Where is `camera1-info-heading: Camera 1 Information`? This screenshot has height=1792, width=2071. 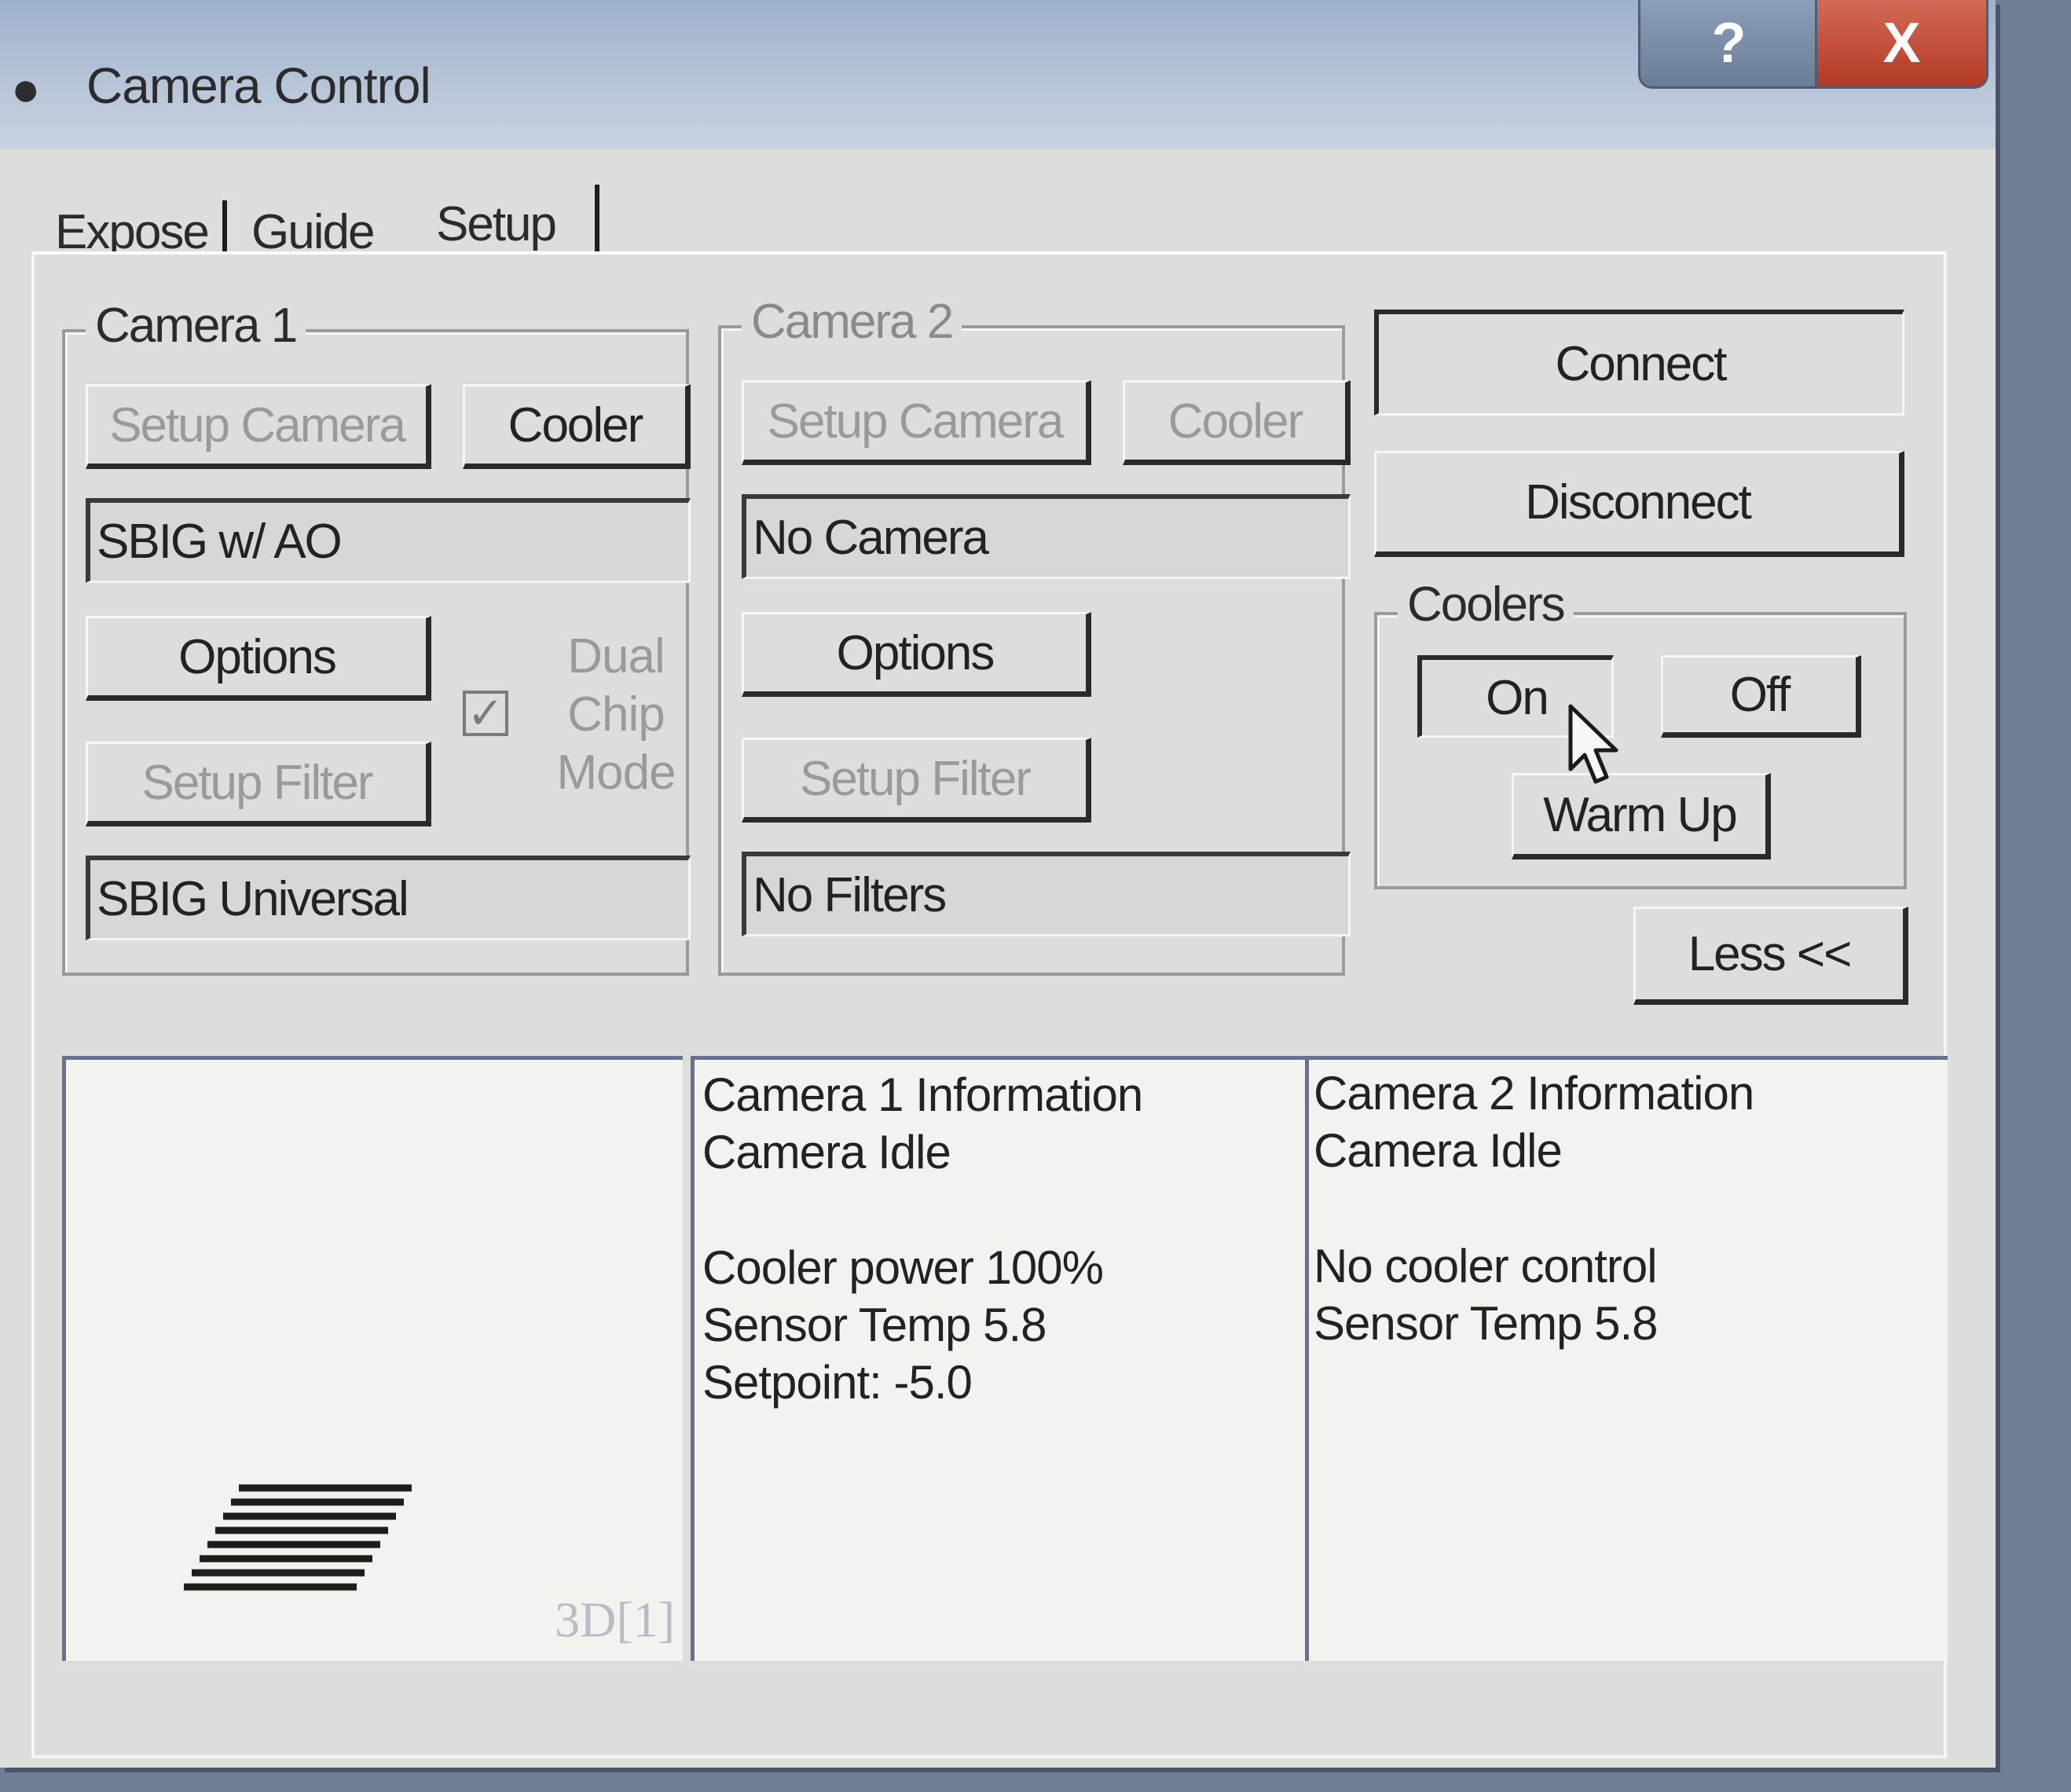 camera1-info-heading: Camera 1 Information is located at coordinates (922, 1094).